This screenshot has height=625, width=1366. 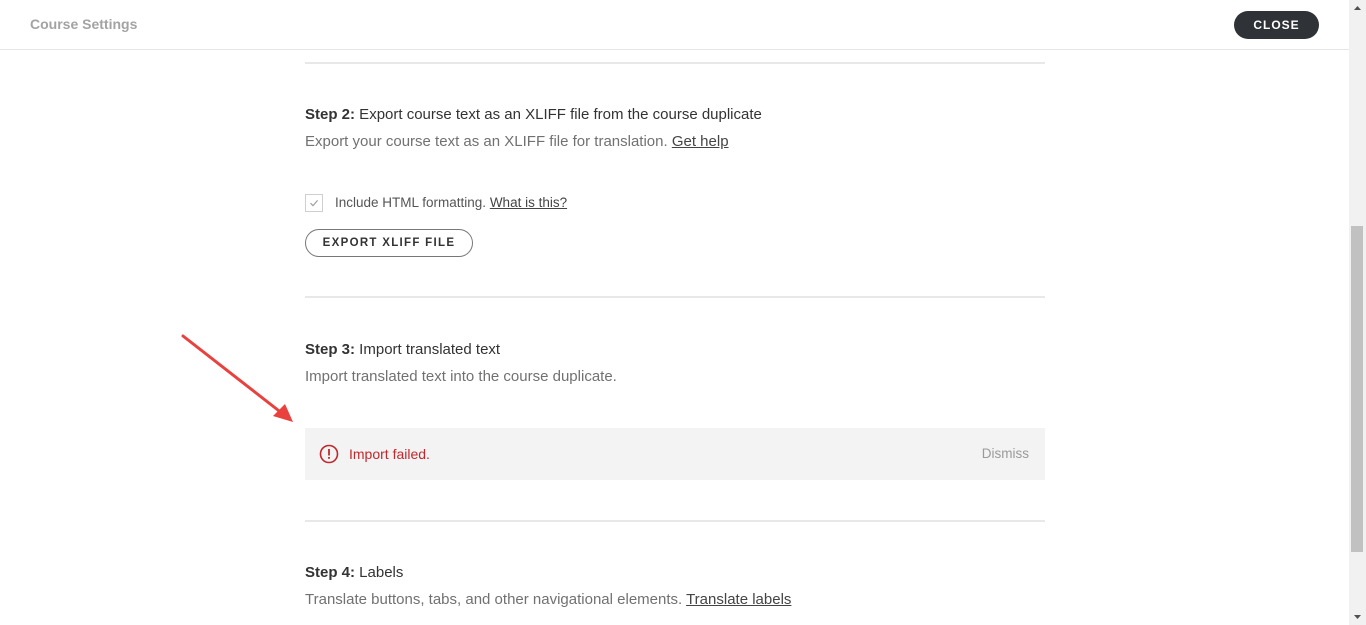 I want to click on step3-title: Step 3: Import translated text, so click(x=402, y=349).